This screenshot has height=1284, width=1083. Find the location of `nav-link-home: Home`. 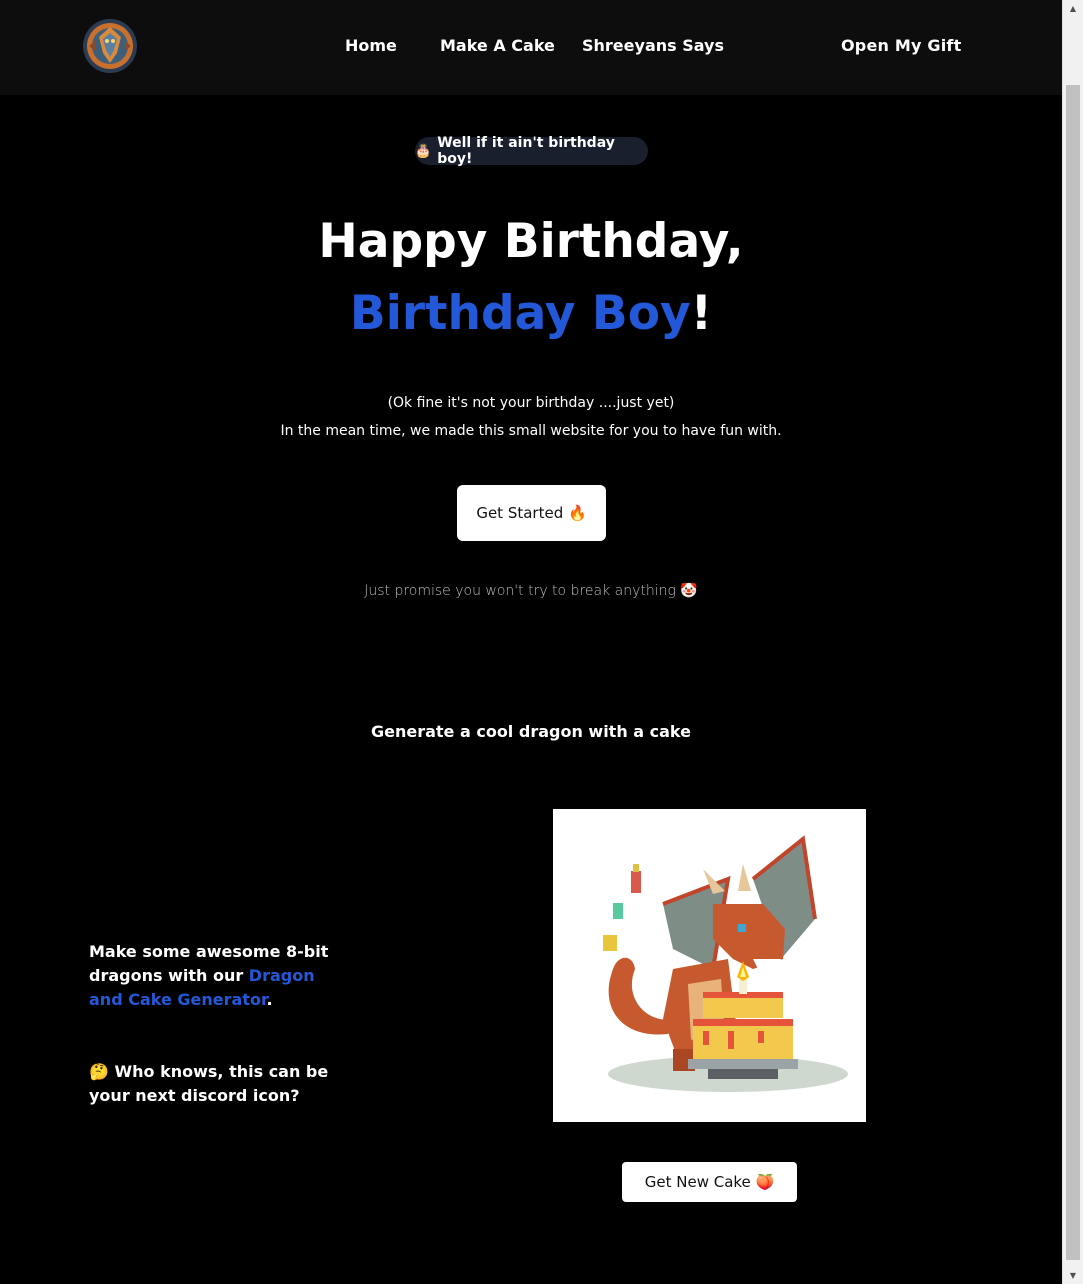

nav-link-home: Home is located at coordinates (371, 46).